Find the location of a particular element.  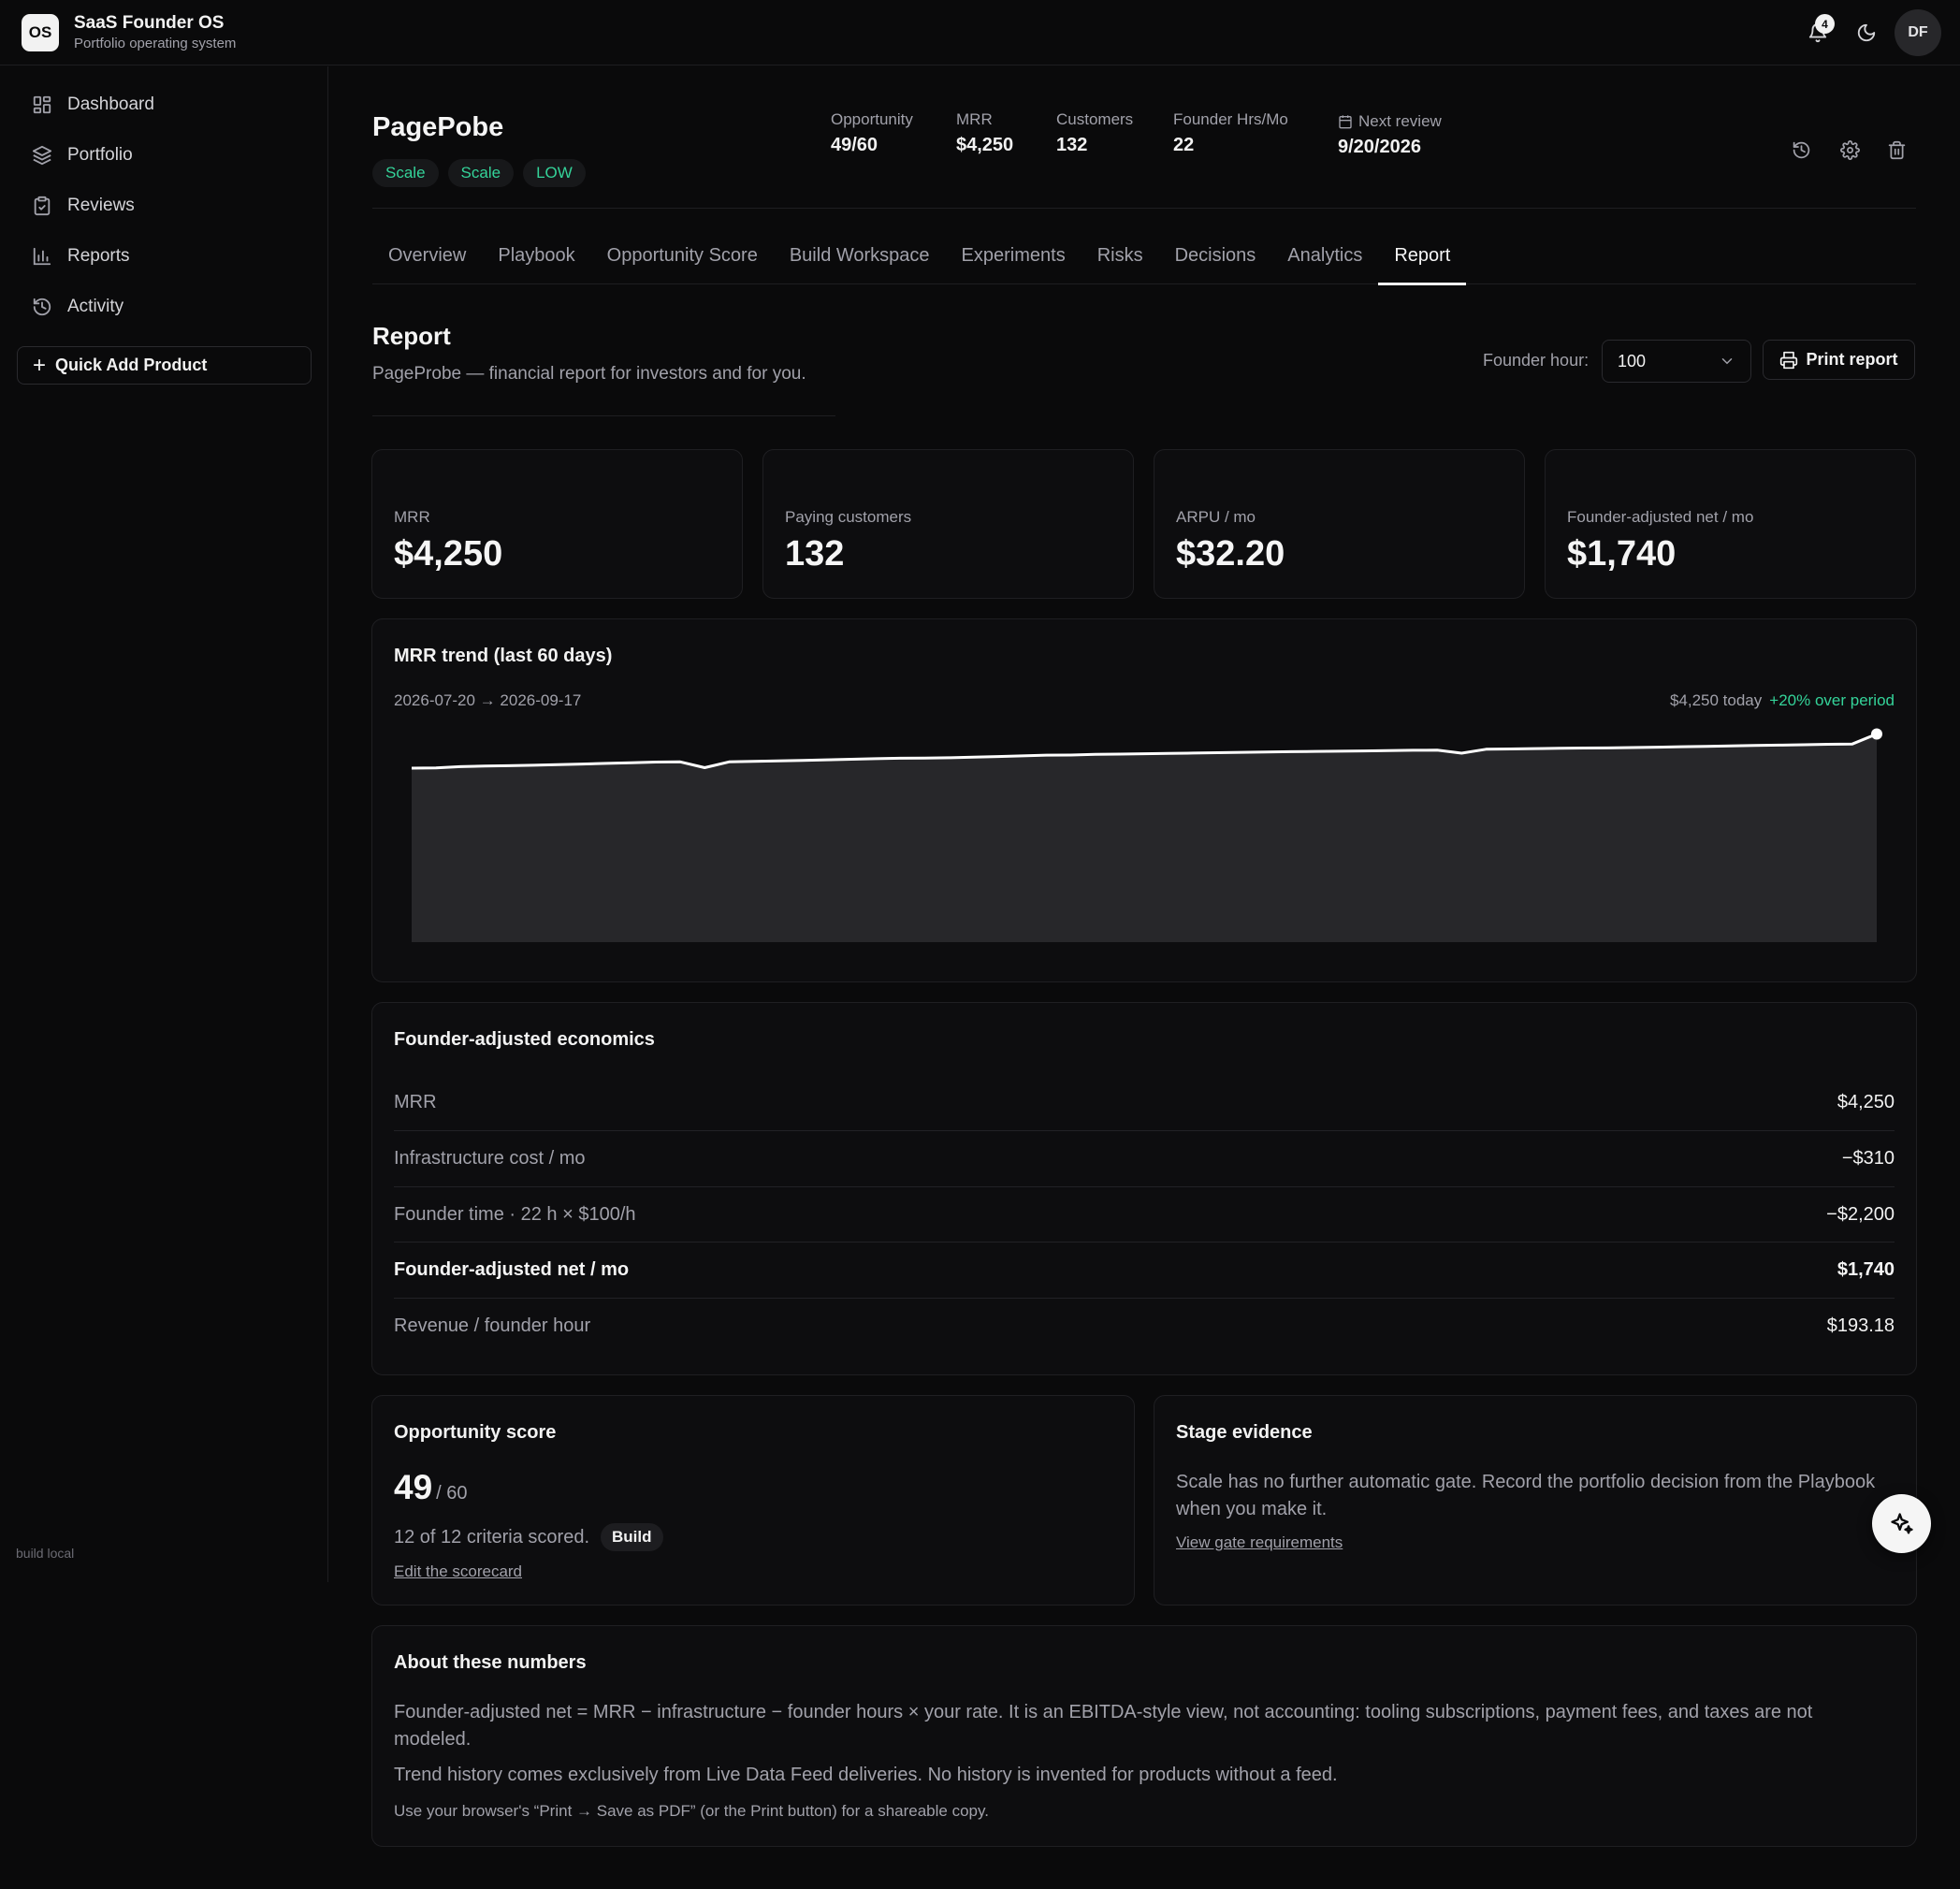

econ-row-founder-net: Founder-adjusted net / mo $1,740 is located at coordinates (1145, 1270).